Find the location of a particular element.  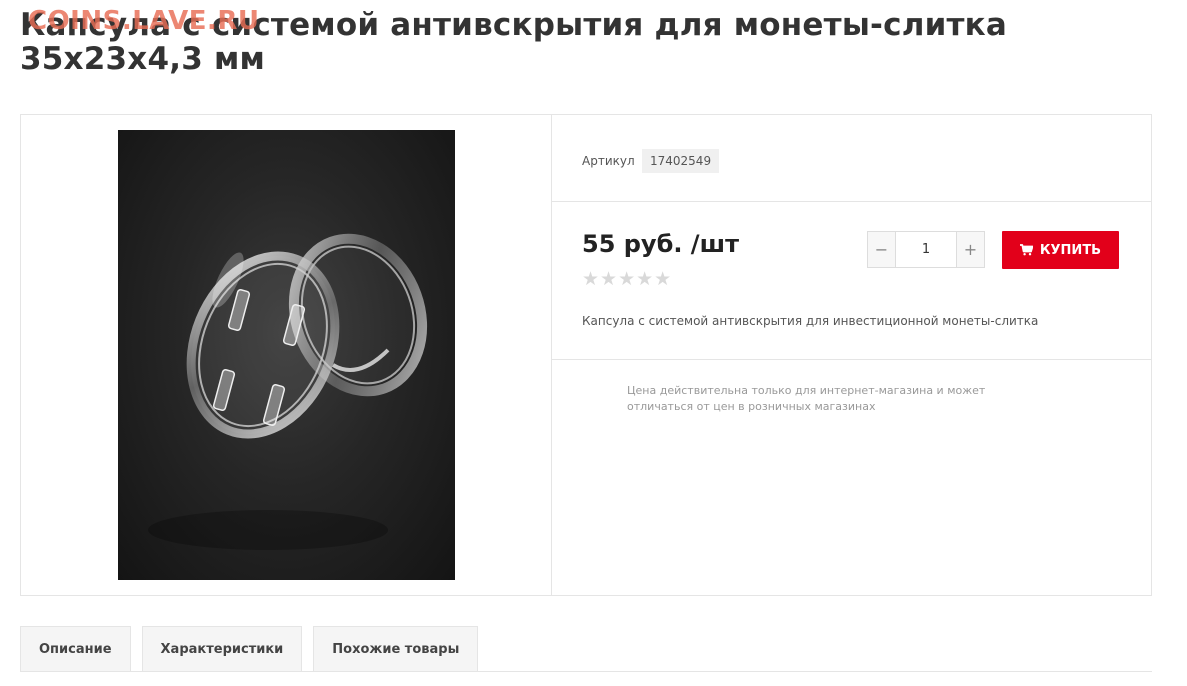

quantity-increase-button: + is located at coordinates (970, 249).